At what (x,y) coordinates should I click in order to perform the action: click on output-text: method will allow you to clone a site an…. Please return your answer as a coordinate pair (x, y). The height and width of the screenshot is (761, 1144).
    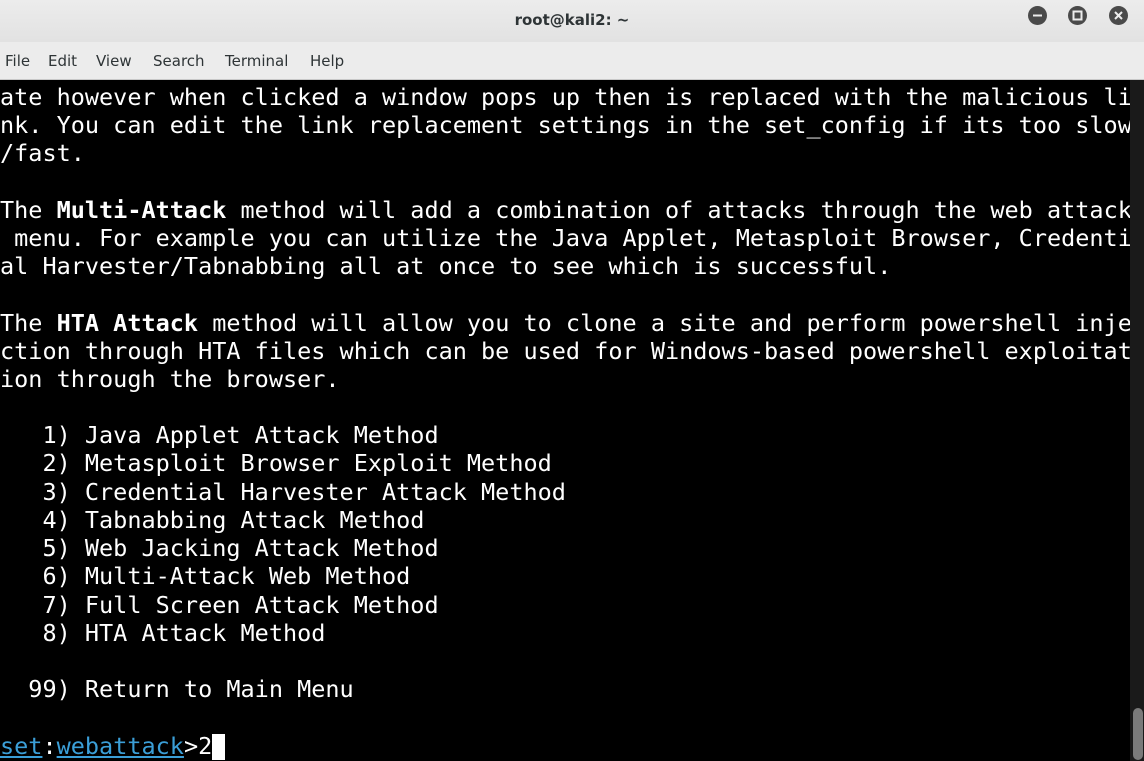
    Looking at the image, I should click on (664, 323).